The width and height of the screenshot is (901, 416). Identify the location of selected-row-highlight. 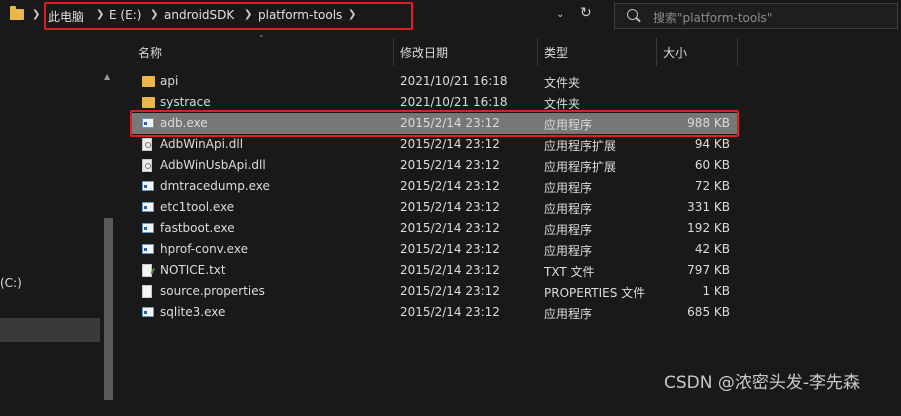
(434, 123).